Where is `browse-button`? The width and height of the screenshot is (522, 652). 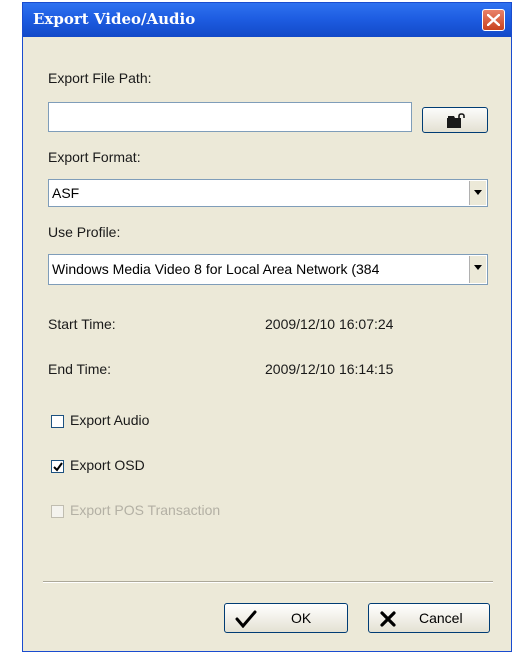
browse-button is located at coordinates (455, 120).